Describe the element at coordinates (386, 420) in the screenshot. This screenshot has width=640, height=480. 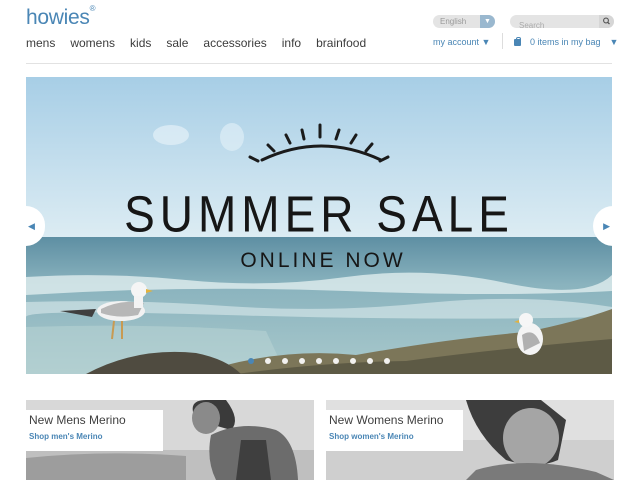
I see `promo-womens-title: New Womens Merino` at that location.